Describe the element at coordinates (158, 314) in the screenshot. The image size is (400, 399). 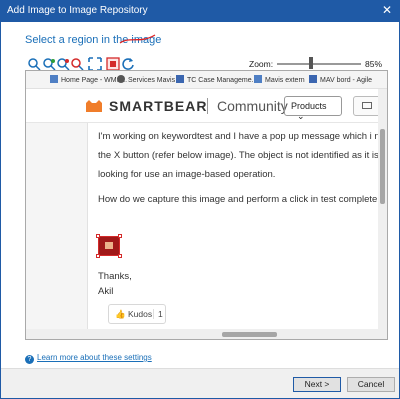
I see `kudos-count: 1` at that location.